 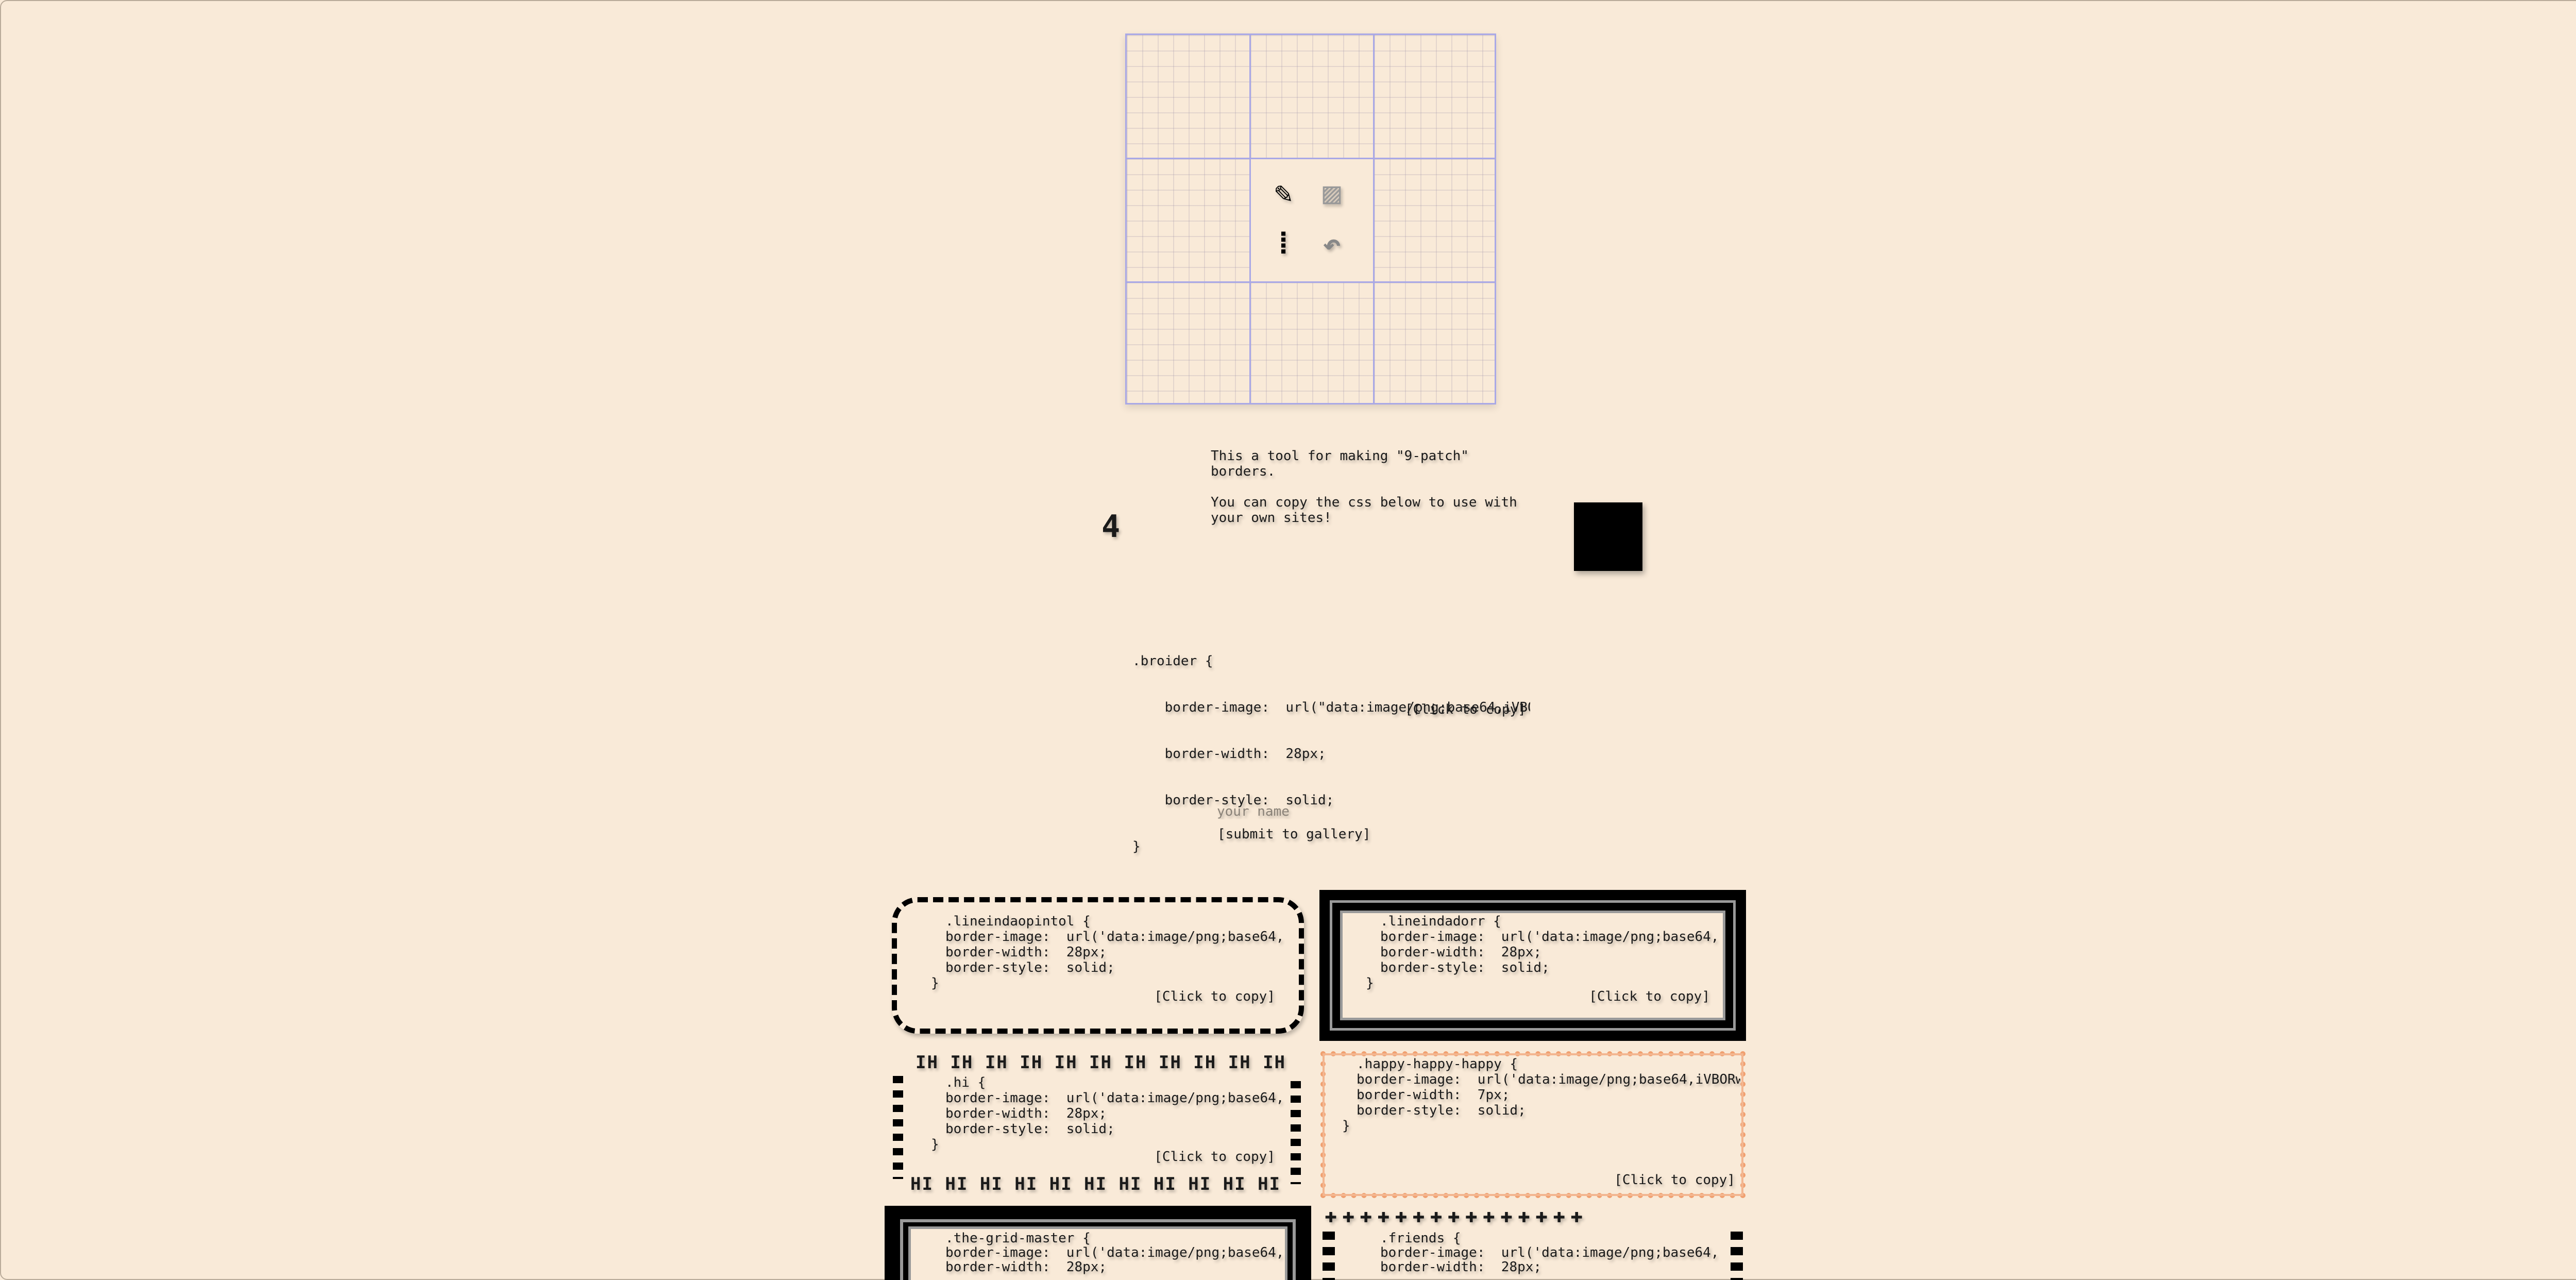 What do you see at coordinates (1465, 709) in the screenshot?
I see `copy-css-button: [Click to copy]` at bounding box center [1465, 709].